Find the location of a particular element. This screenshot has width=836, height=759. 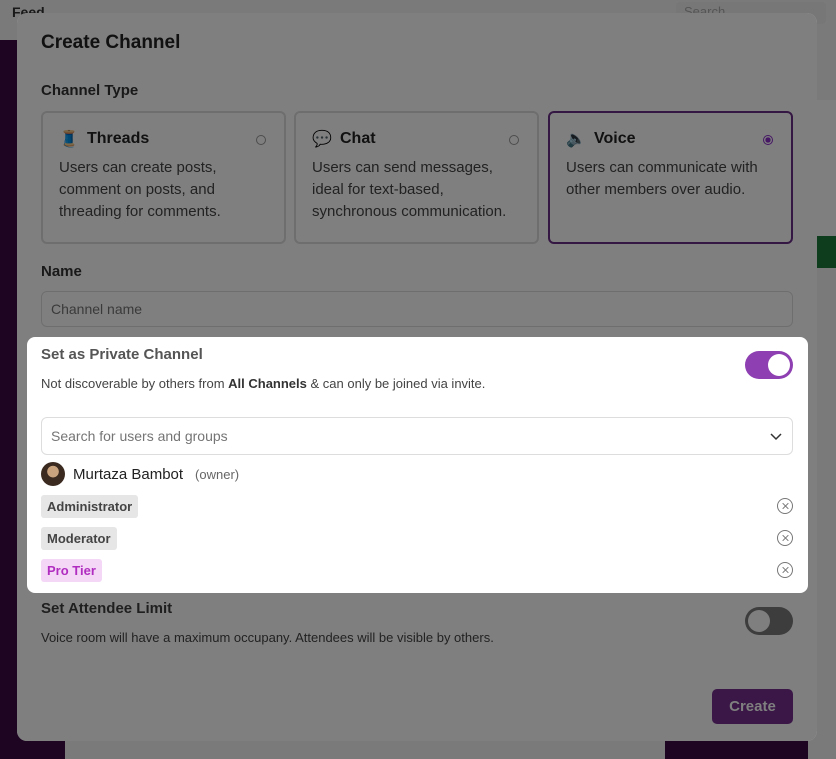

owner-row: Murtaza Bambot (owner) is located at coordinates (140, 474).